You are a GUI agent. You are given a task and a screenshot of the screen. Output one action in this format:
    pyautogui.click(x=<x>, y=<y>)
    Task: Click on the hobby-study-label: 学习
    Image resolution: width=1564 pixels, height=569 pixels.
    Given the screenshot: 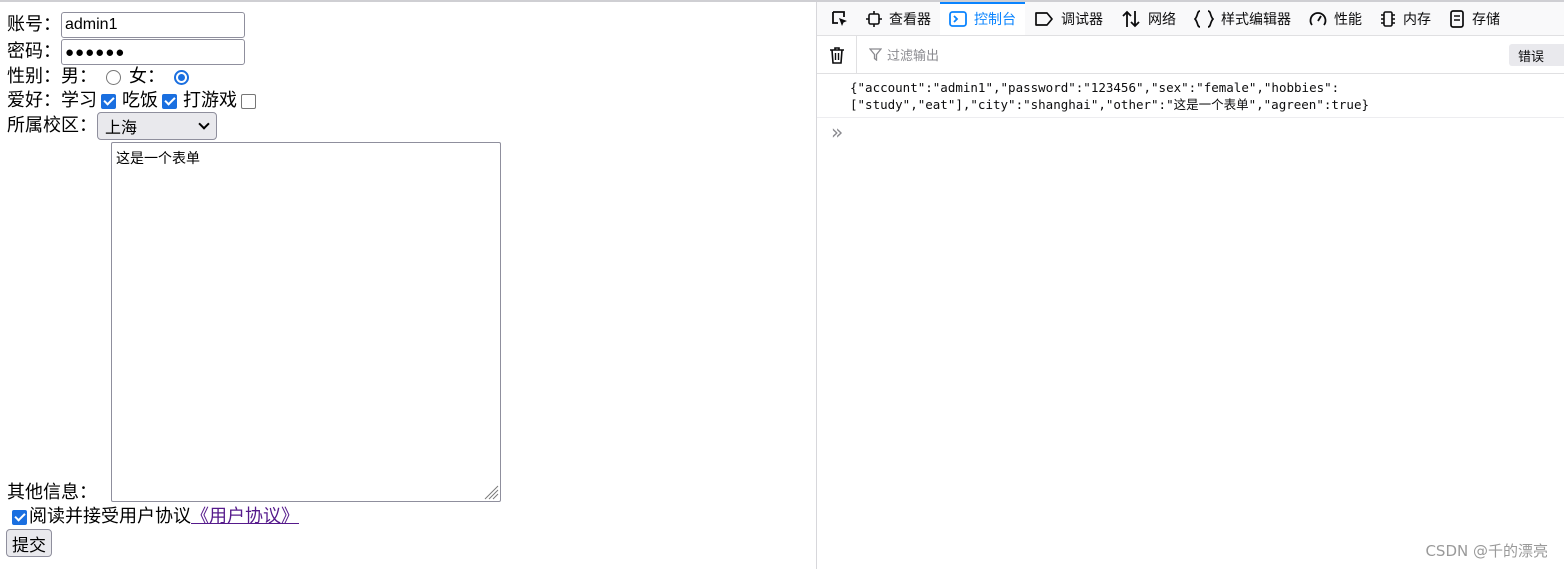 What is the action you would take?
    pyautogui.click(x=79, y=100)
    